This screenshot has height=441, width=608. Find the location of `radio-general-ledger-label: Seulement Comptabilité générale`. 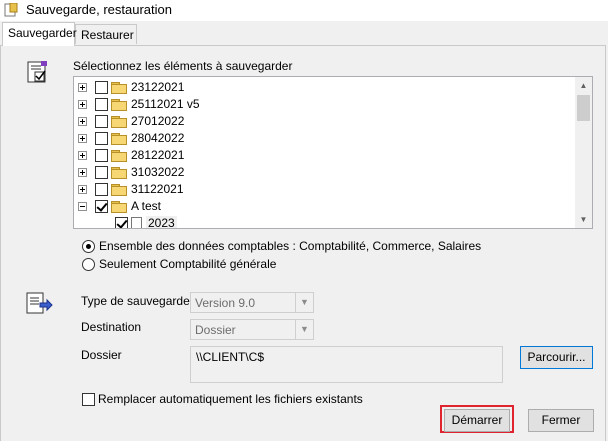

radio-general-ledger-label: Seulement Comptabilité générale is located at coordinates (188, 264).